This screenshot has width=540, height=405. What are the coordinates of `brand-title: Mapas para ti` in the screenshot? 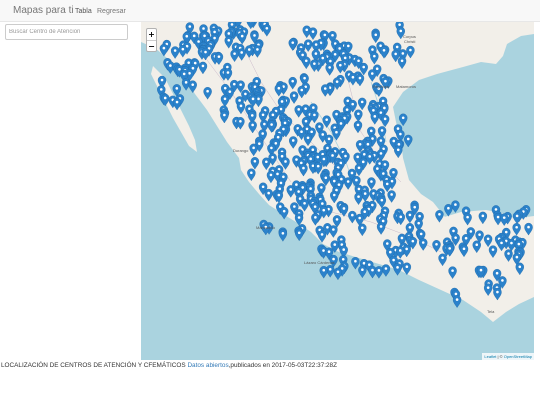 It's located at (43, 11).